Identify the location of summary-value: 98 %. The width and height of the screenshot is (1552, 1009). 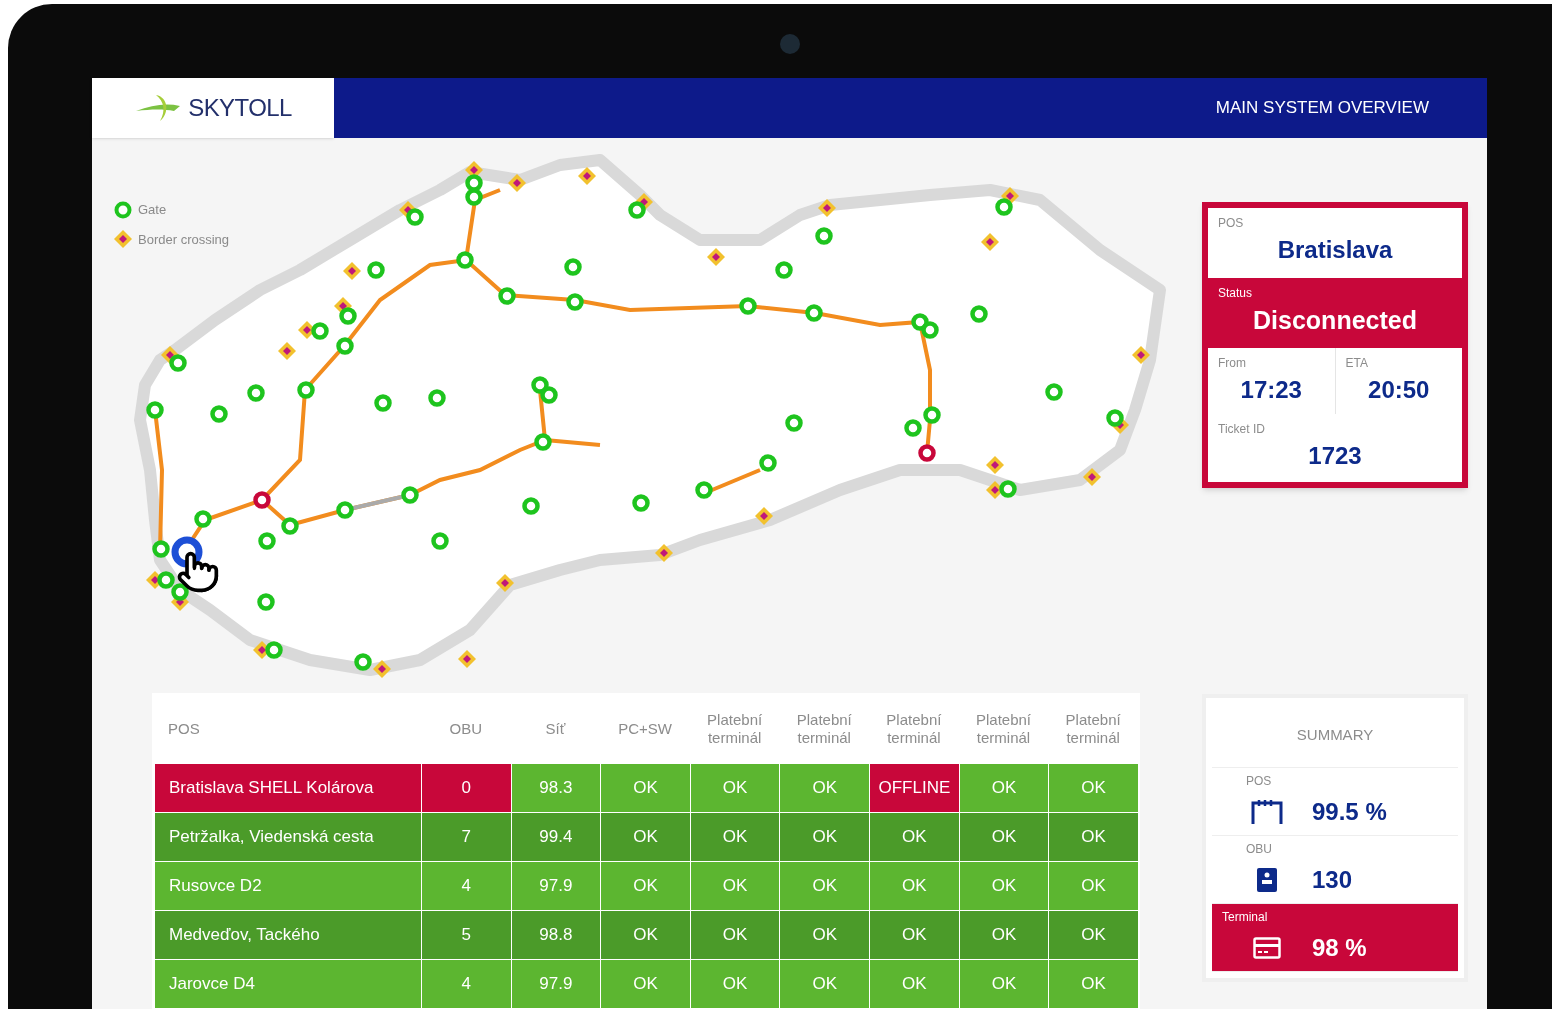
(1339, 947).